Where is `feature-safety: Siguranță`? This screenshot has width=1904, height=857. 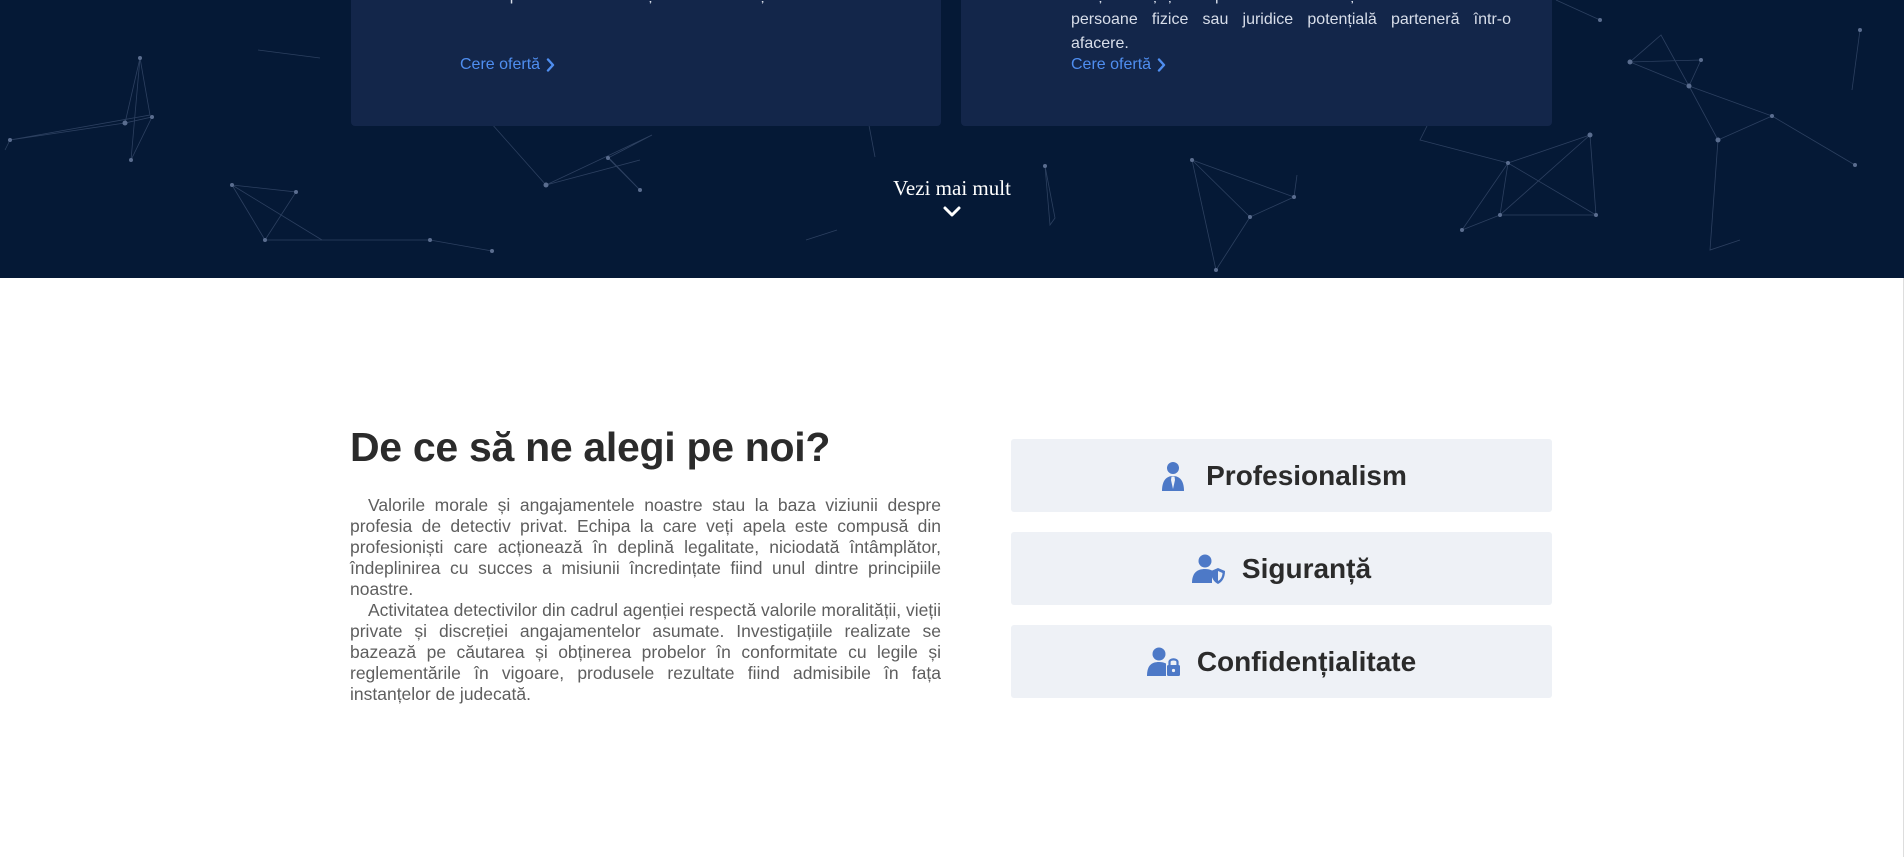
feature-safety: Siguranță is located at coordinates (1281, 568).